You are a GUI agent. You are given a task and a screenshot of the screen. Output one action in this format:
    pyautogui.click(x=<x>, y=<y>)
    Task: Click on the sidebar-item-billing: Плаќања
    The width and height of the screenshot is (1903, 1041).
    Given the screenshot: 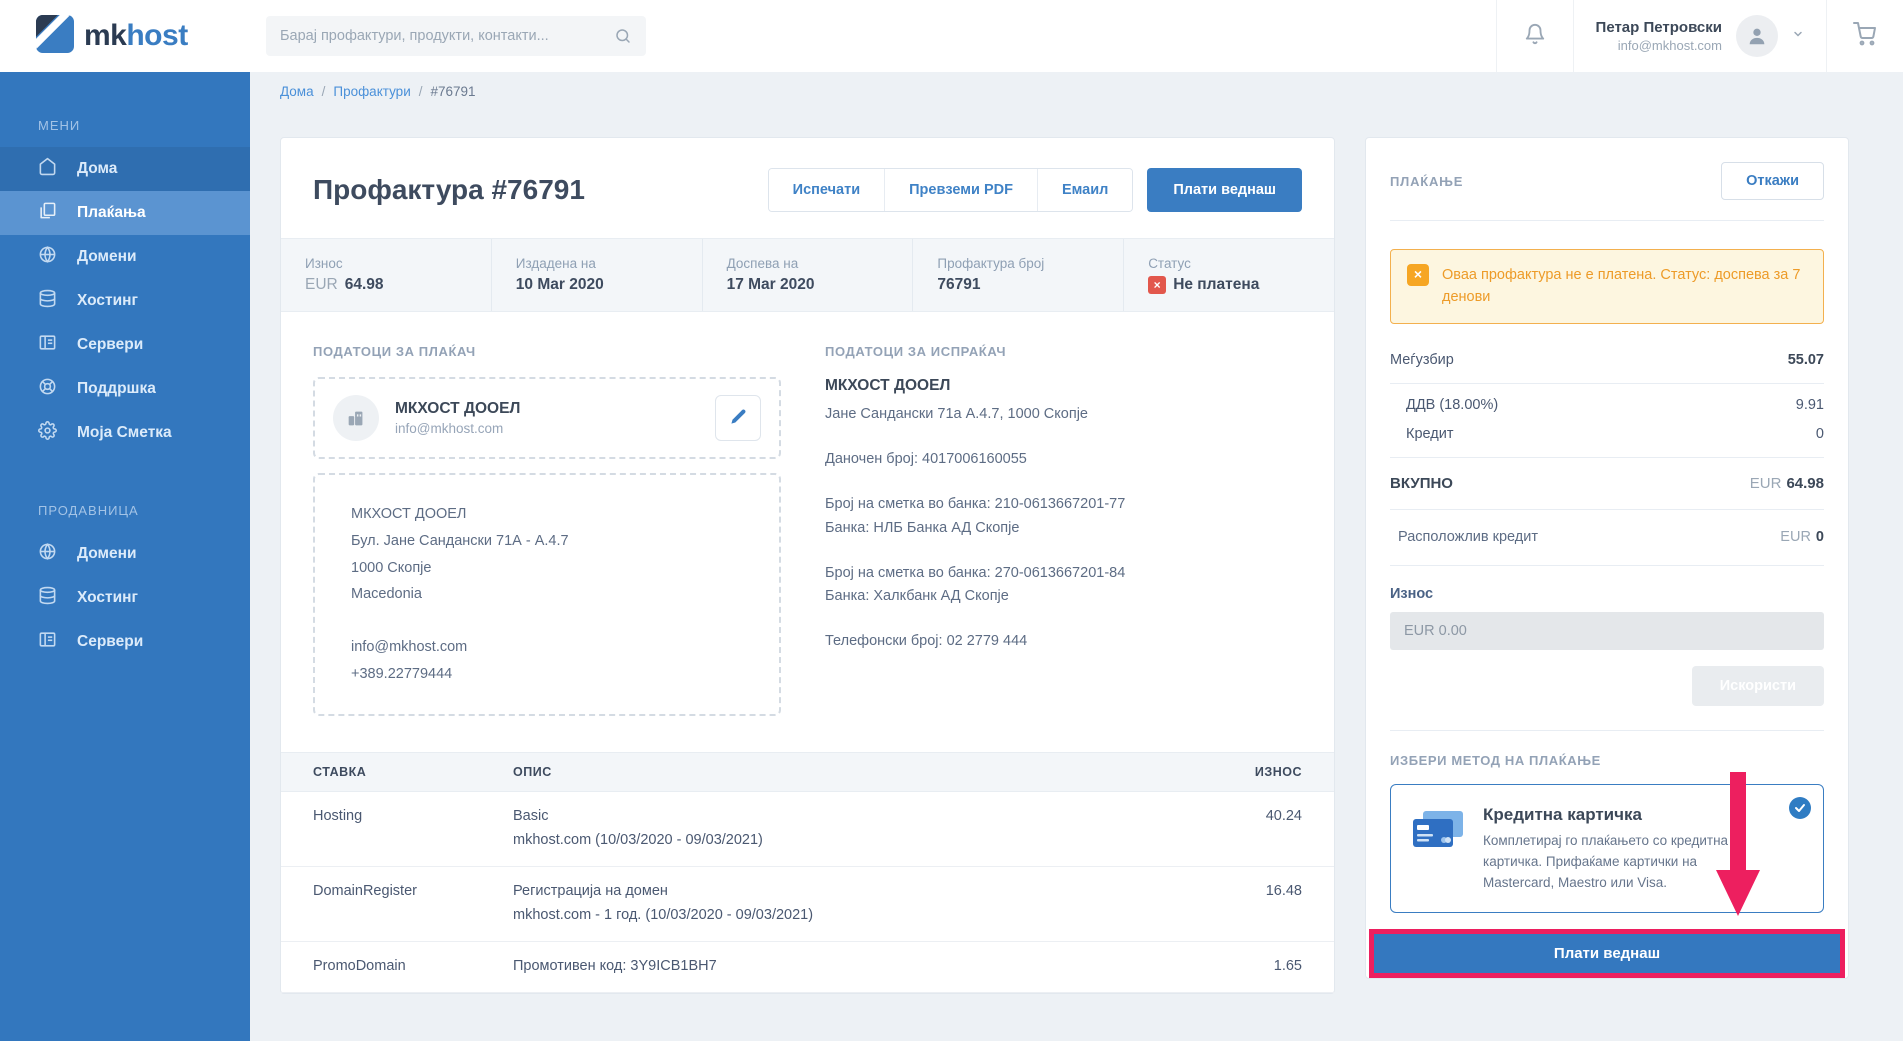 What is the action you would take?
    pyautogui.click(x=125, y=213)
    